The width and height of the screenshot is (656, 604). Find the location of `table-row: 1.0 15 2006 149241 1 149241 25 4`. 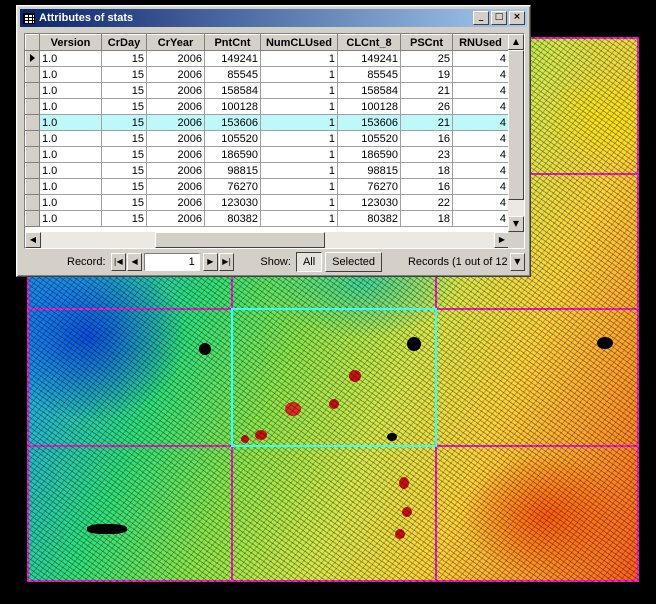

table-row: 1.0 15 2006 149241 1 149241 25 4 is located at coordinates (267, 58).